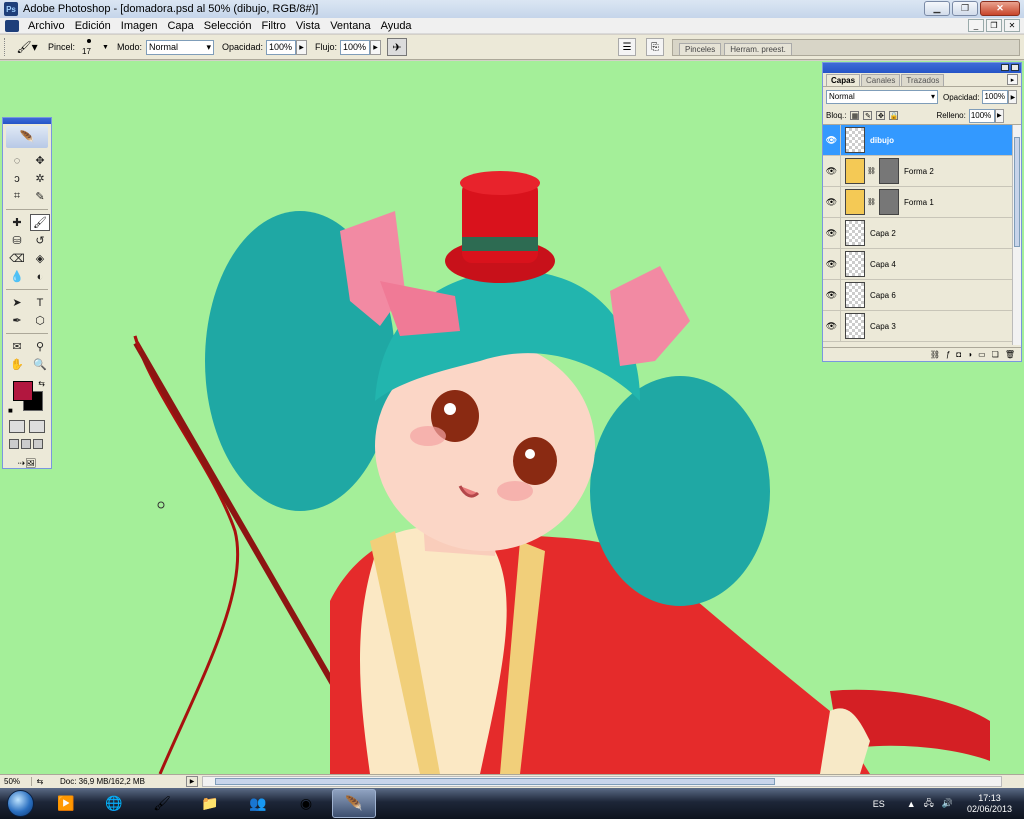  Describe the element at coordinates (40, 781) in the screenshot. I see `navigator-icon: ⇆` at that location.